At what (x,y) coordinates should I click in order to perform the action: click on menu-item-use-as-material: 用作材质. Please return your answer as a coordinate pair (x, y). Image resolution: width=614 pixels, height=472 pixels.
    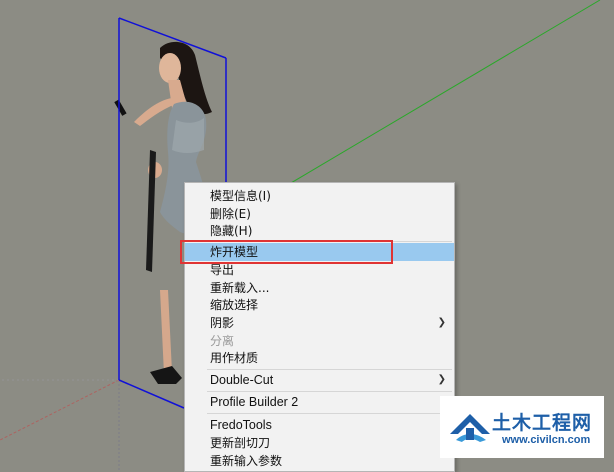
    Looking at the image, I should click on (319, 358).